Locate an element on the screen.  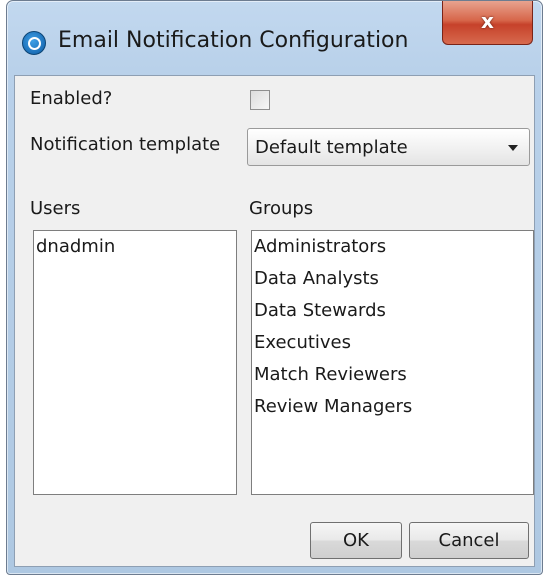
groups-list-item: Data Stewards is located at coordinates (392, 311).